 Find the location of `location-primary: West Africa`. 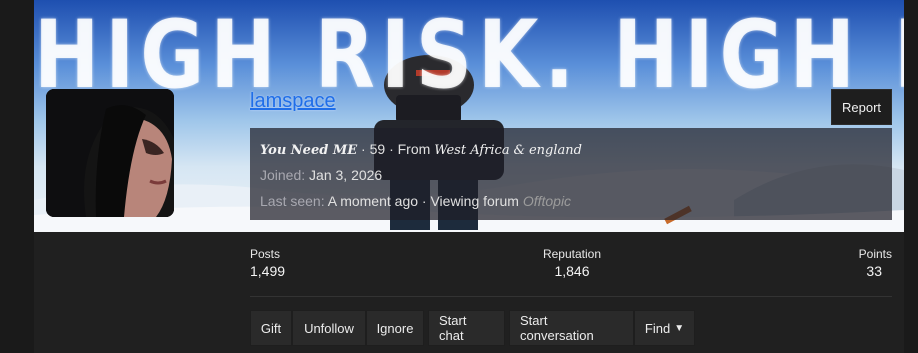

location-primary: West Africa is located at coordinates (472, 150).